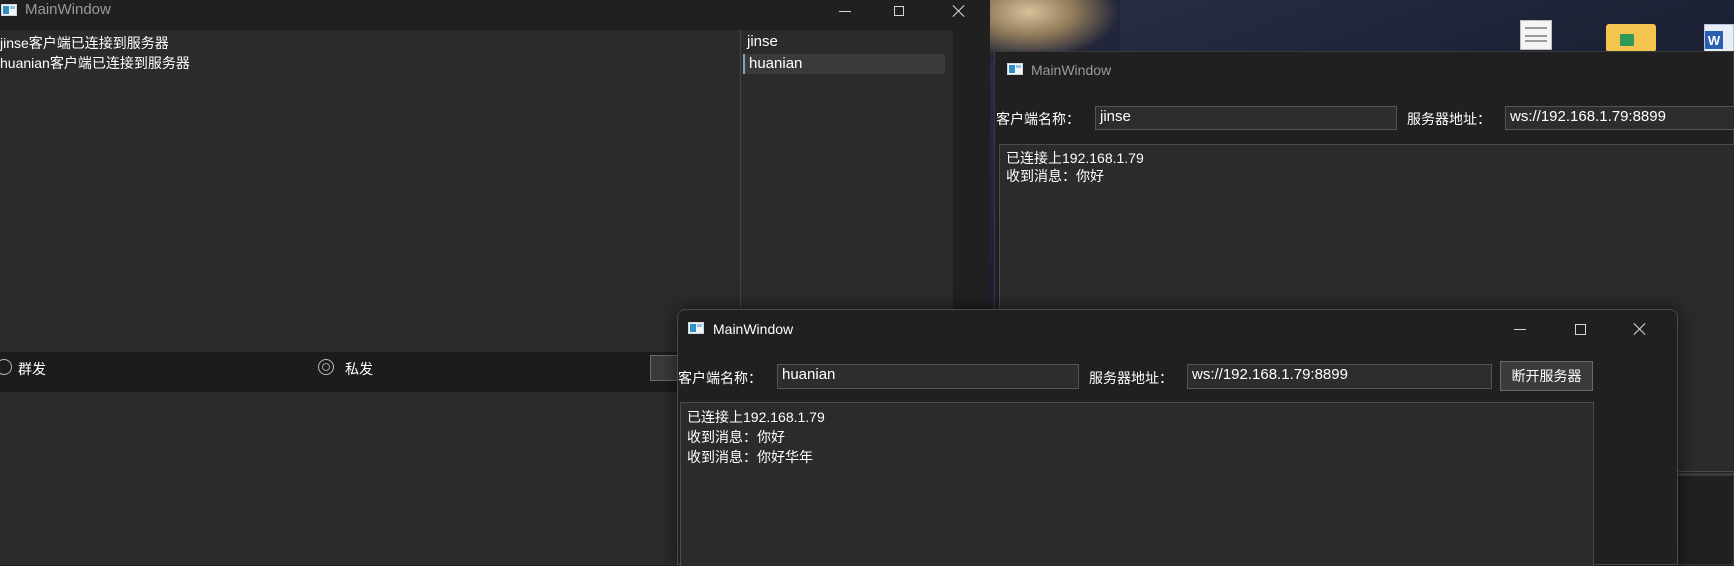 Image resolution: width=1734 pixels, height=566 pixels. What do you see at coordinates (928, 376) in the screenshot?
I see `client-name-input: huanian` at bounding box center [928, 376].